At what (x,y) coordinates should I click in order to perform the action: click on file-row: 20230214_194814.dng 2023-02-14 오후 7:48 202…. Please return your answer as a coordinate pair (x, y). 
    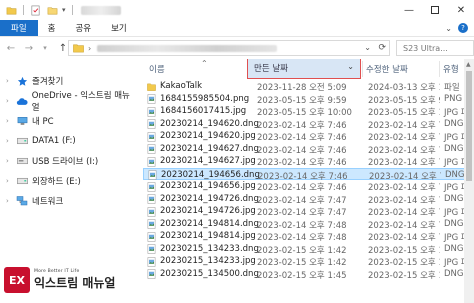
    Looking at the image, I should click on (308, 224).